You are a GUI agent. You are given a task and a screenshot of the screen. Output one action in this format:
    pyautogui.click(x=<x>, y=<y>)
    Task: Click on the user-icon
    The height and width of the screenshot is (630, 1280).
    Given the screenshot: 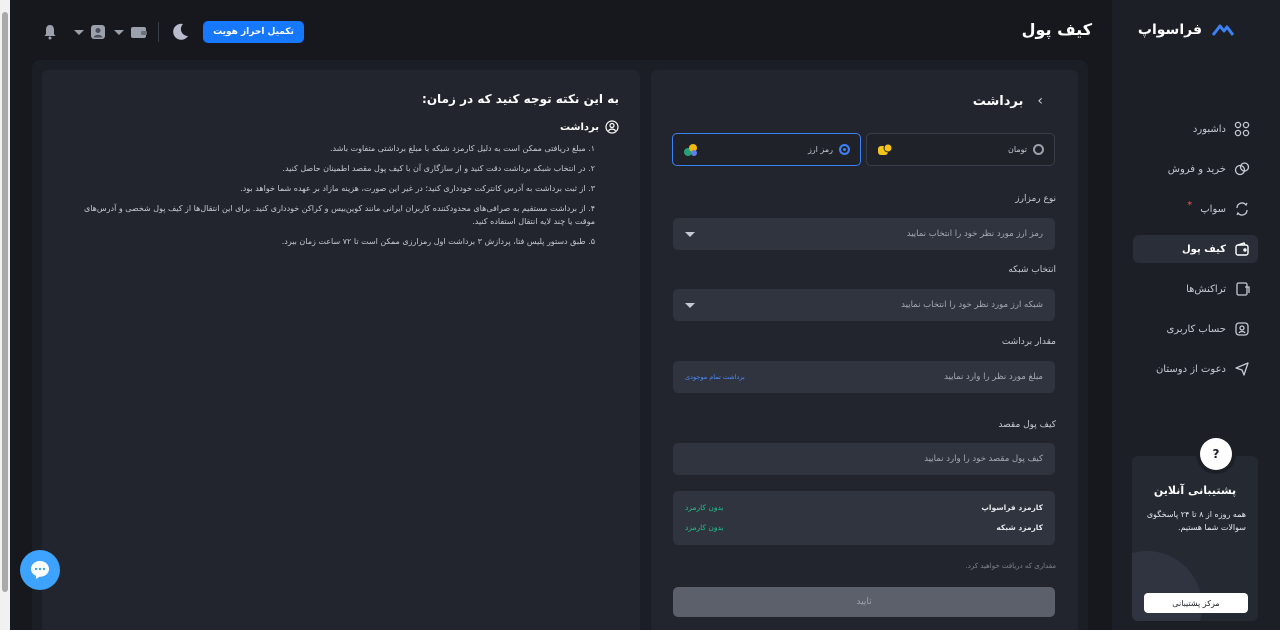 What is the action you would take?
    pyautogui.click(x=1242, y=329)
    